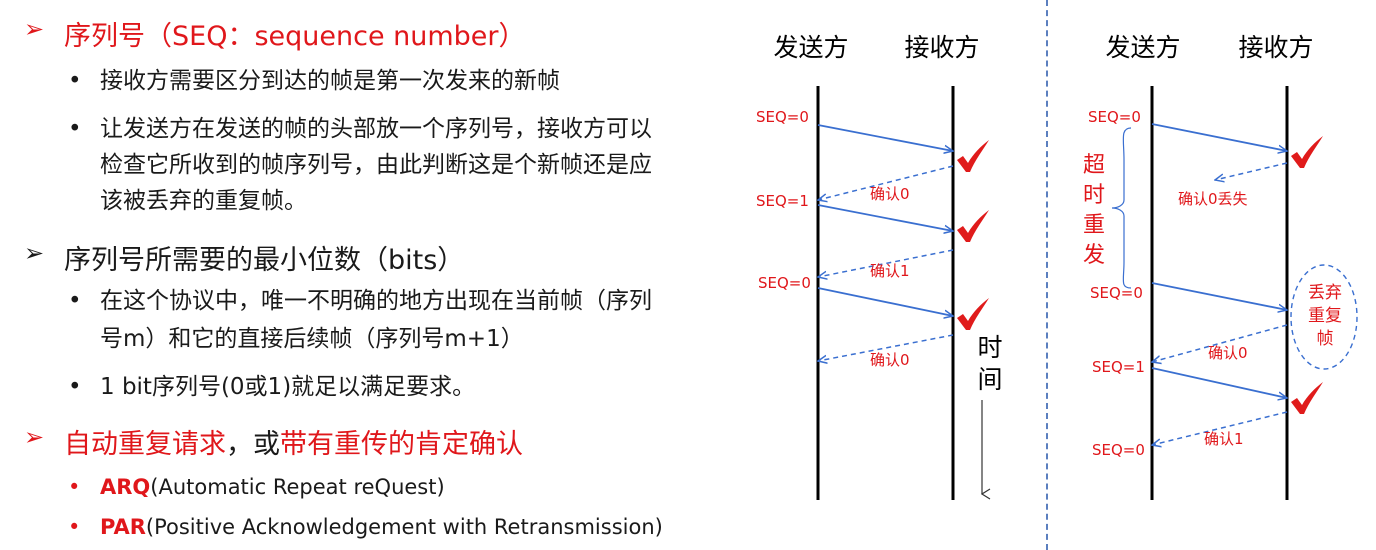 The image size is (1376, 550). Describe the element at coordinates (1094, 165) in the screenshot. I see `timeout-label: 超` at that location.